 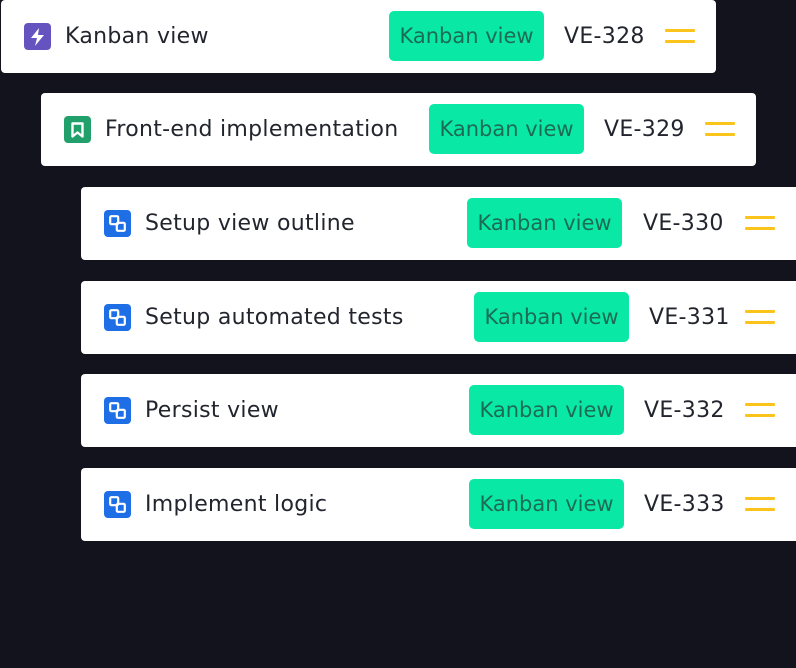 What do you see at coordinates (236, 504) in the screenshot?
I see `issue-title: Implement logic` at bounding box center [236, 504].